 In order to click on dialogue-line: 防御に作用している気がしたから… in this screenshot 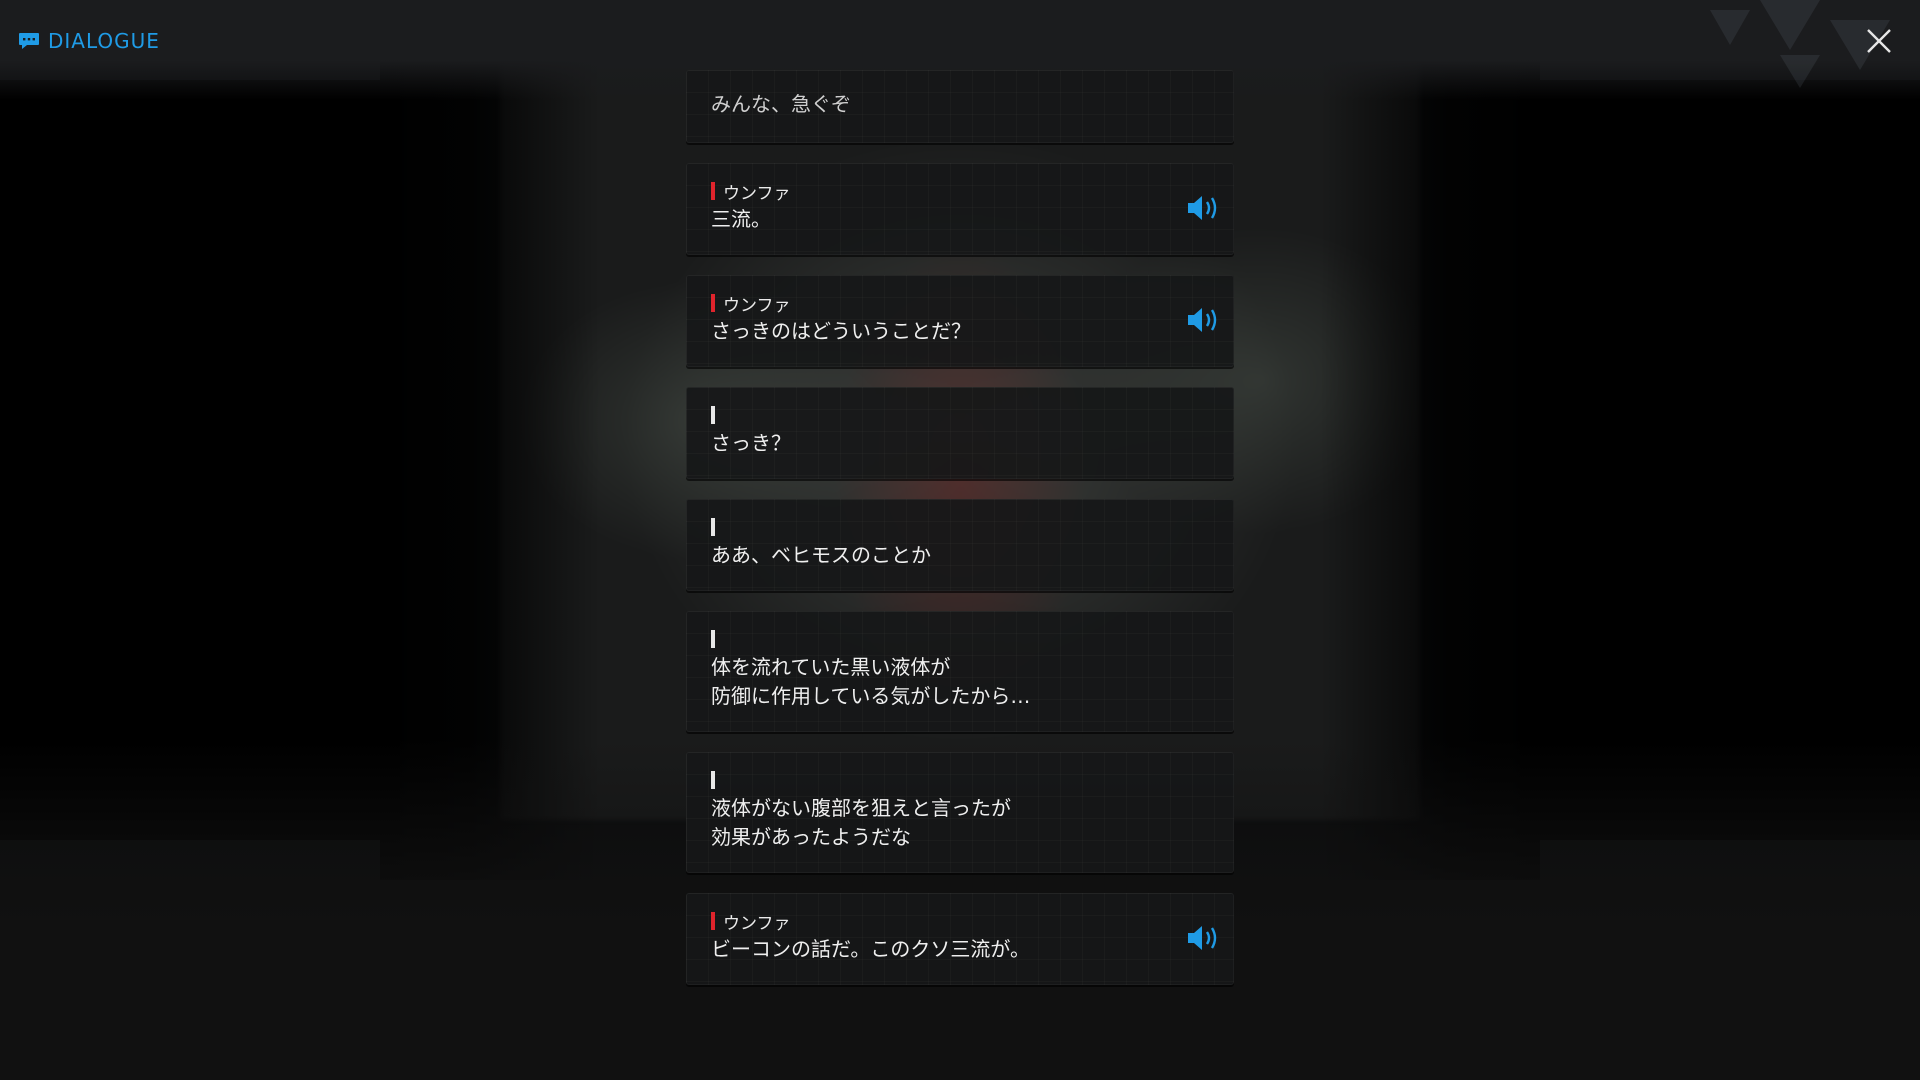, I will do `click(871, 696)`.